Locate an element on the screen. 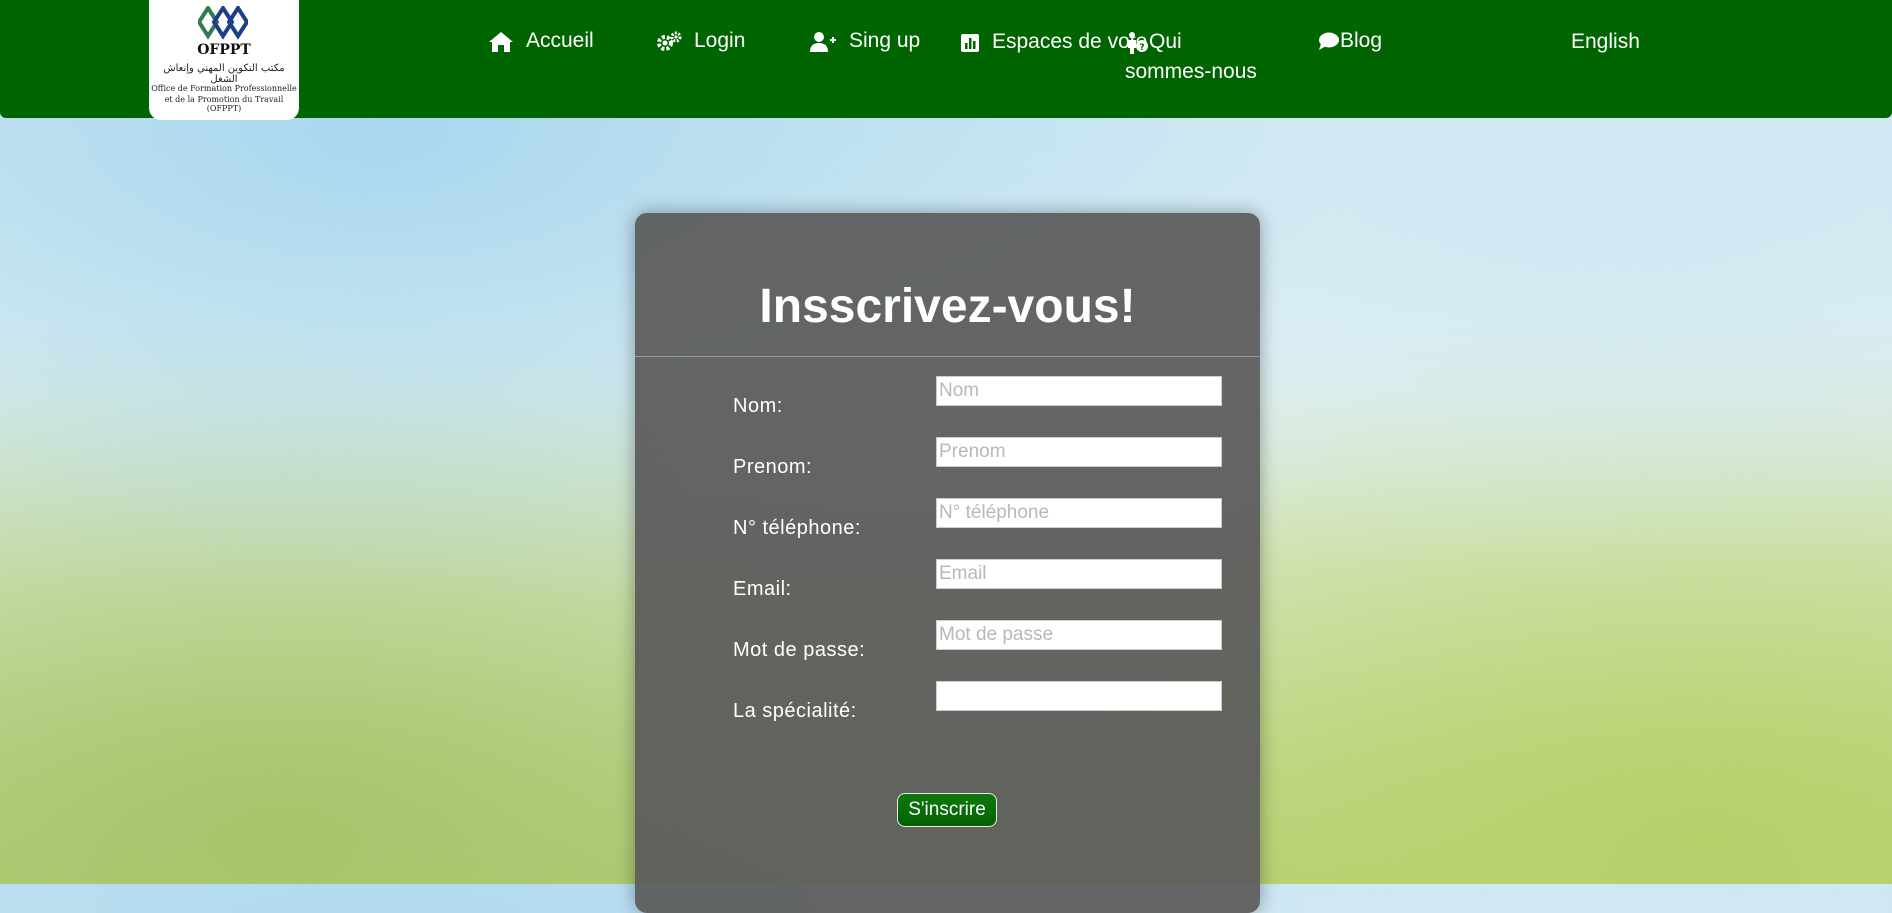  nav-espaces-de-vote-text: Espaces de vote is located at coordinates (1069, 42).